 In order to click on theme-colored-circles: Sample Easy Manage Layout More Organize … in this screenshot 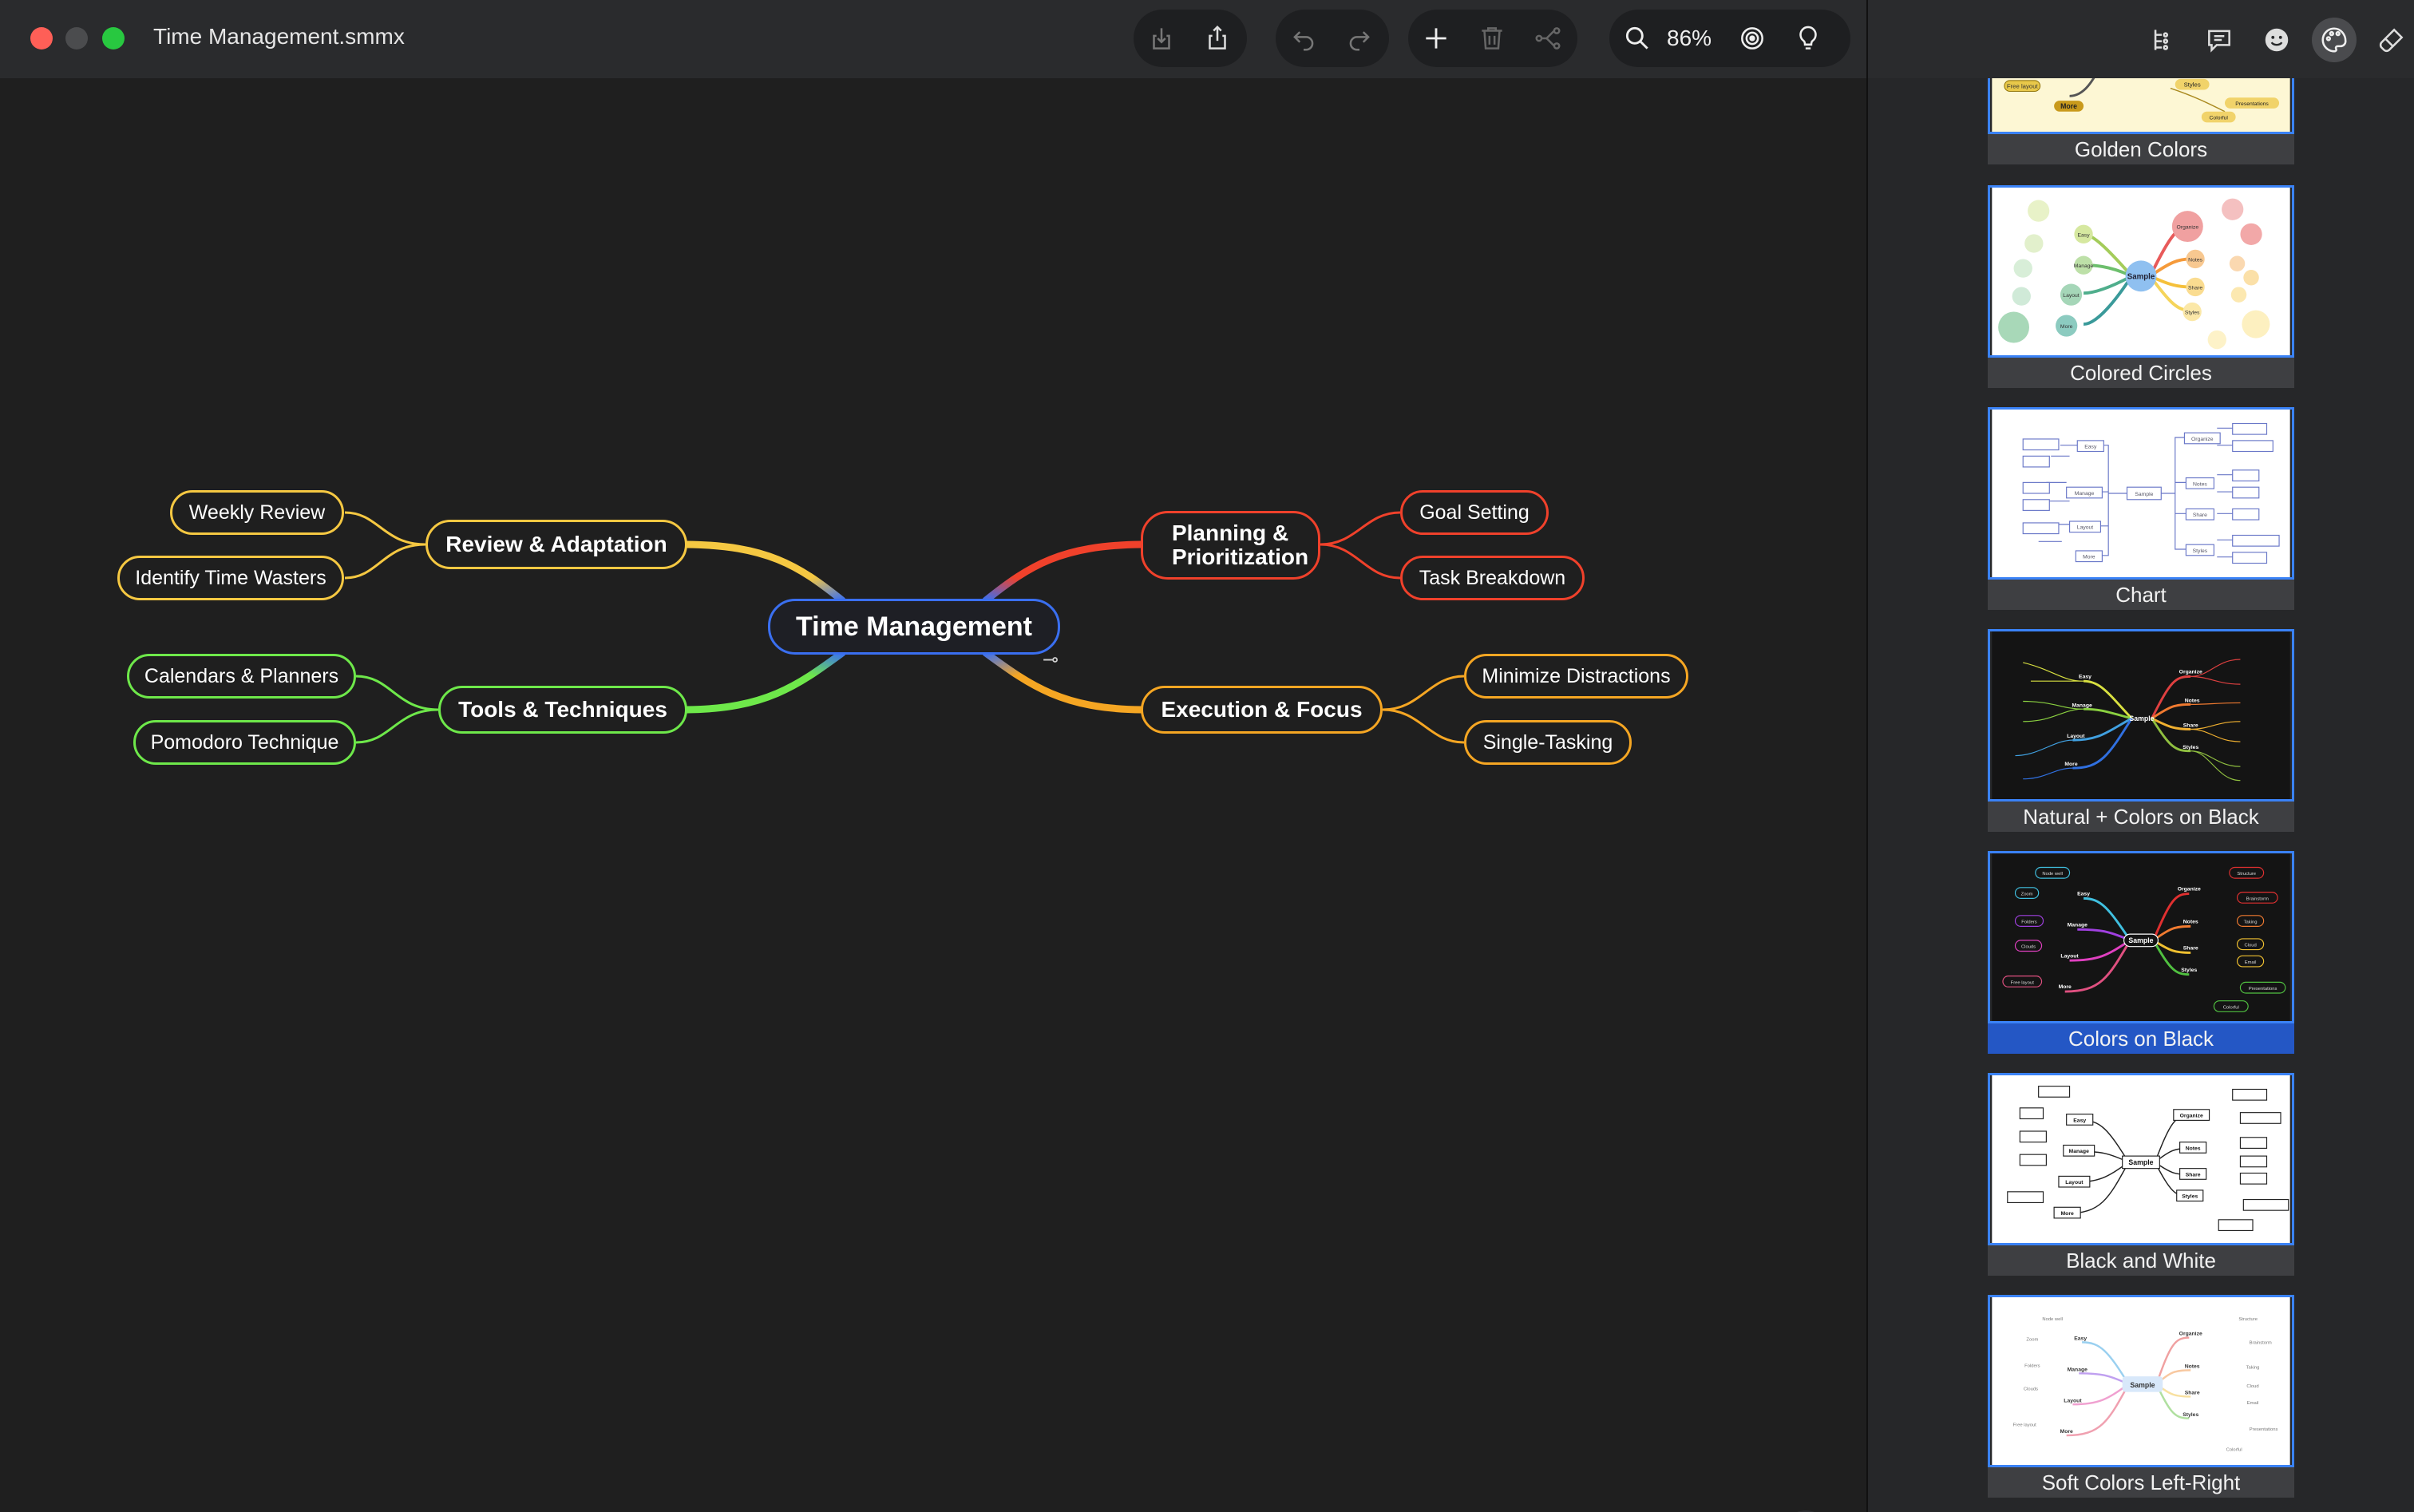, I will do `click(2141, 286)`.